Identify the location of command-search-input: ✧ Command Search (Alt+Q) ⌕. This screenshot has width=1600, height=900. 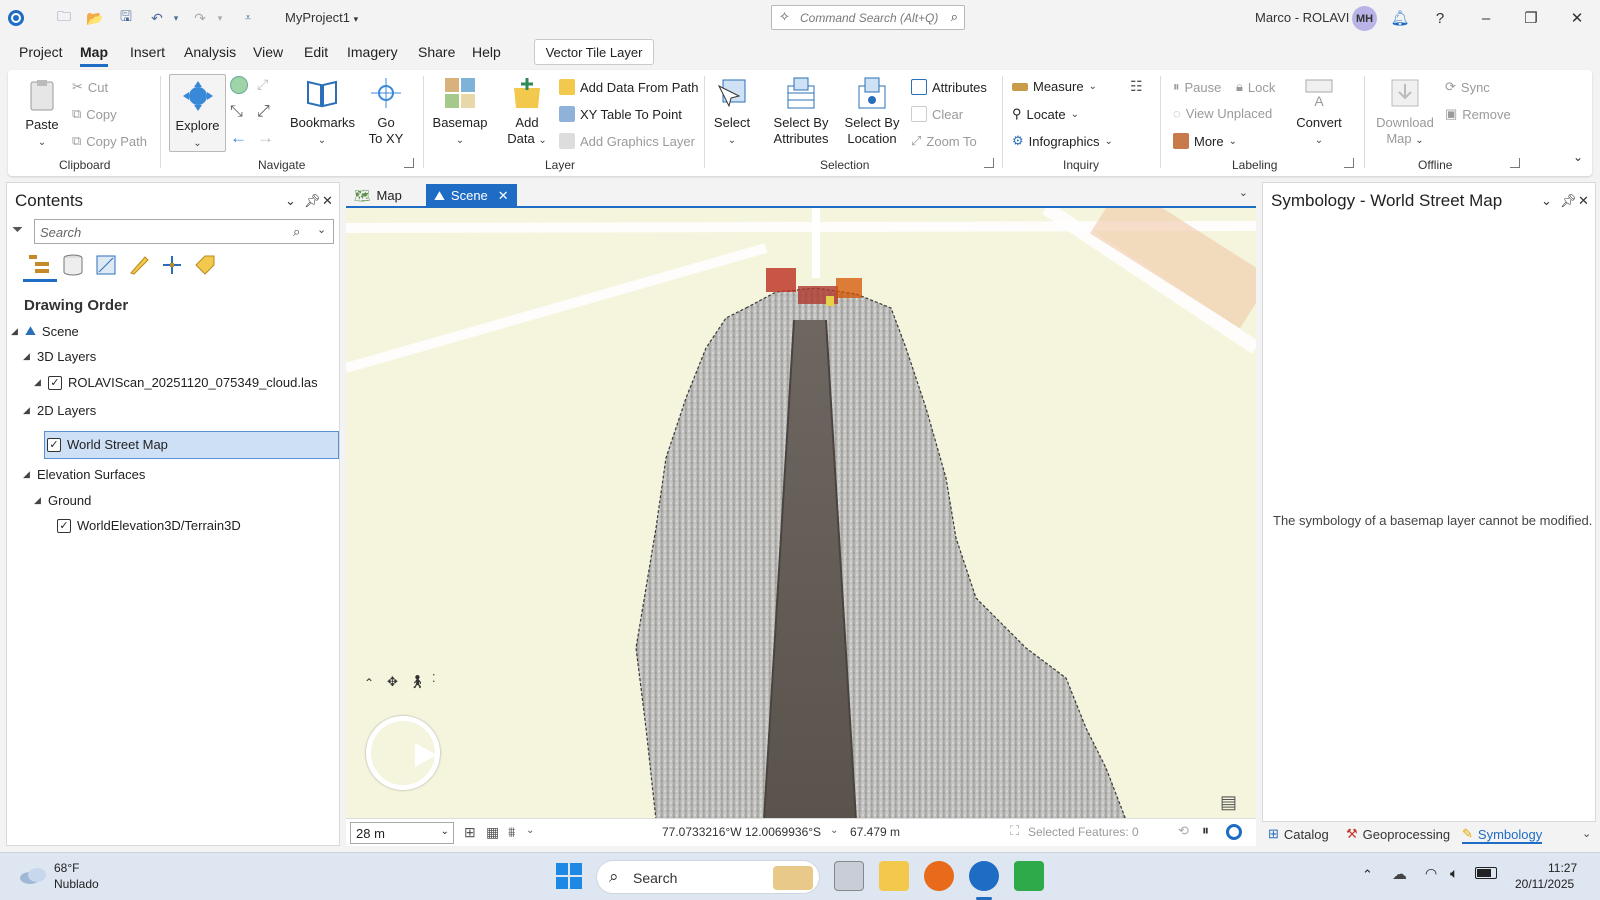
(868, 17).